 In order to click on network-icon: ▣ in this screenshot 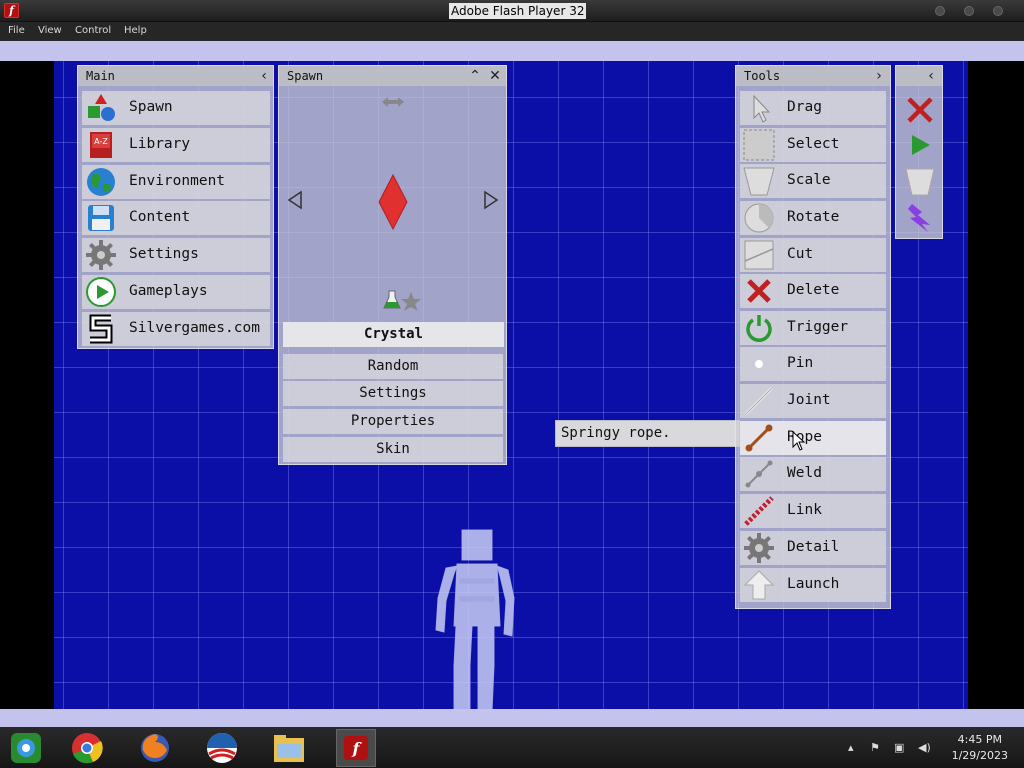, I will do `click(899, 747)`.